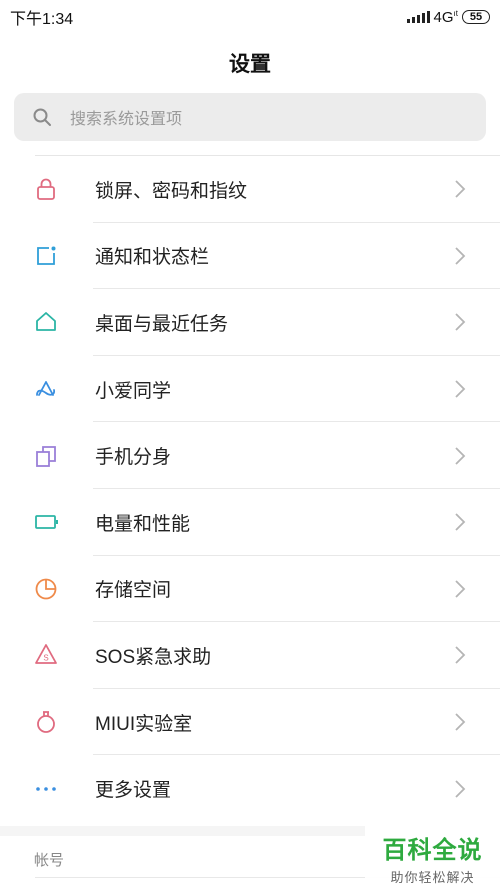 The image size is (500, 889). Describe the element at coordinates (42, 117) in the screenshot. I see `search-icon` at that location.